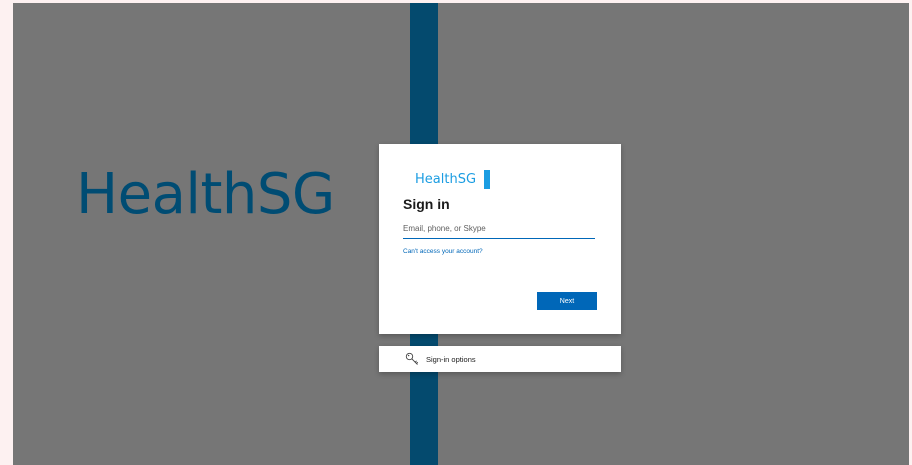 This screenshot has height=465, width=912. What do you see at coordinates (499, 230) in the screenshot?
I see `email-field` at bounding box center [499, 230].